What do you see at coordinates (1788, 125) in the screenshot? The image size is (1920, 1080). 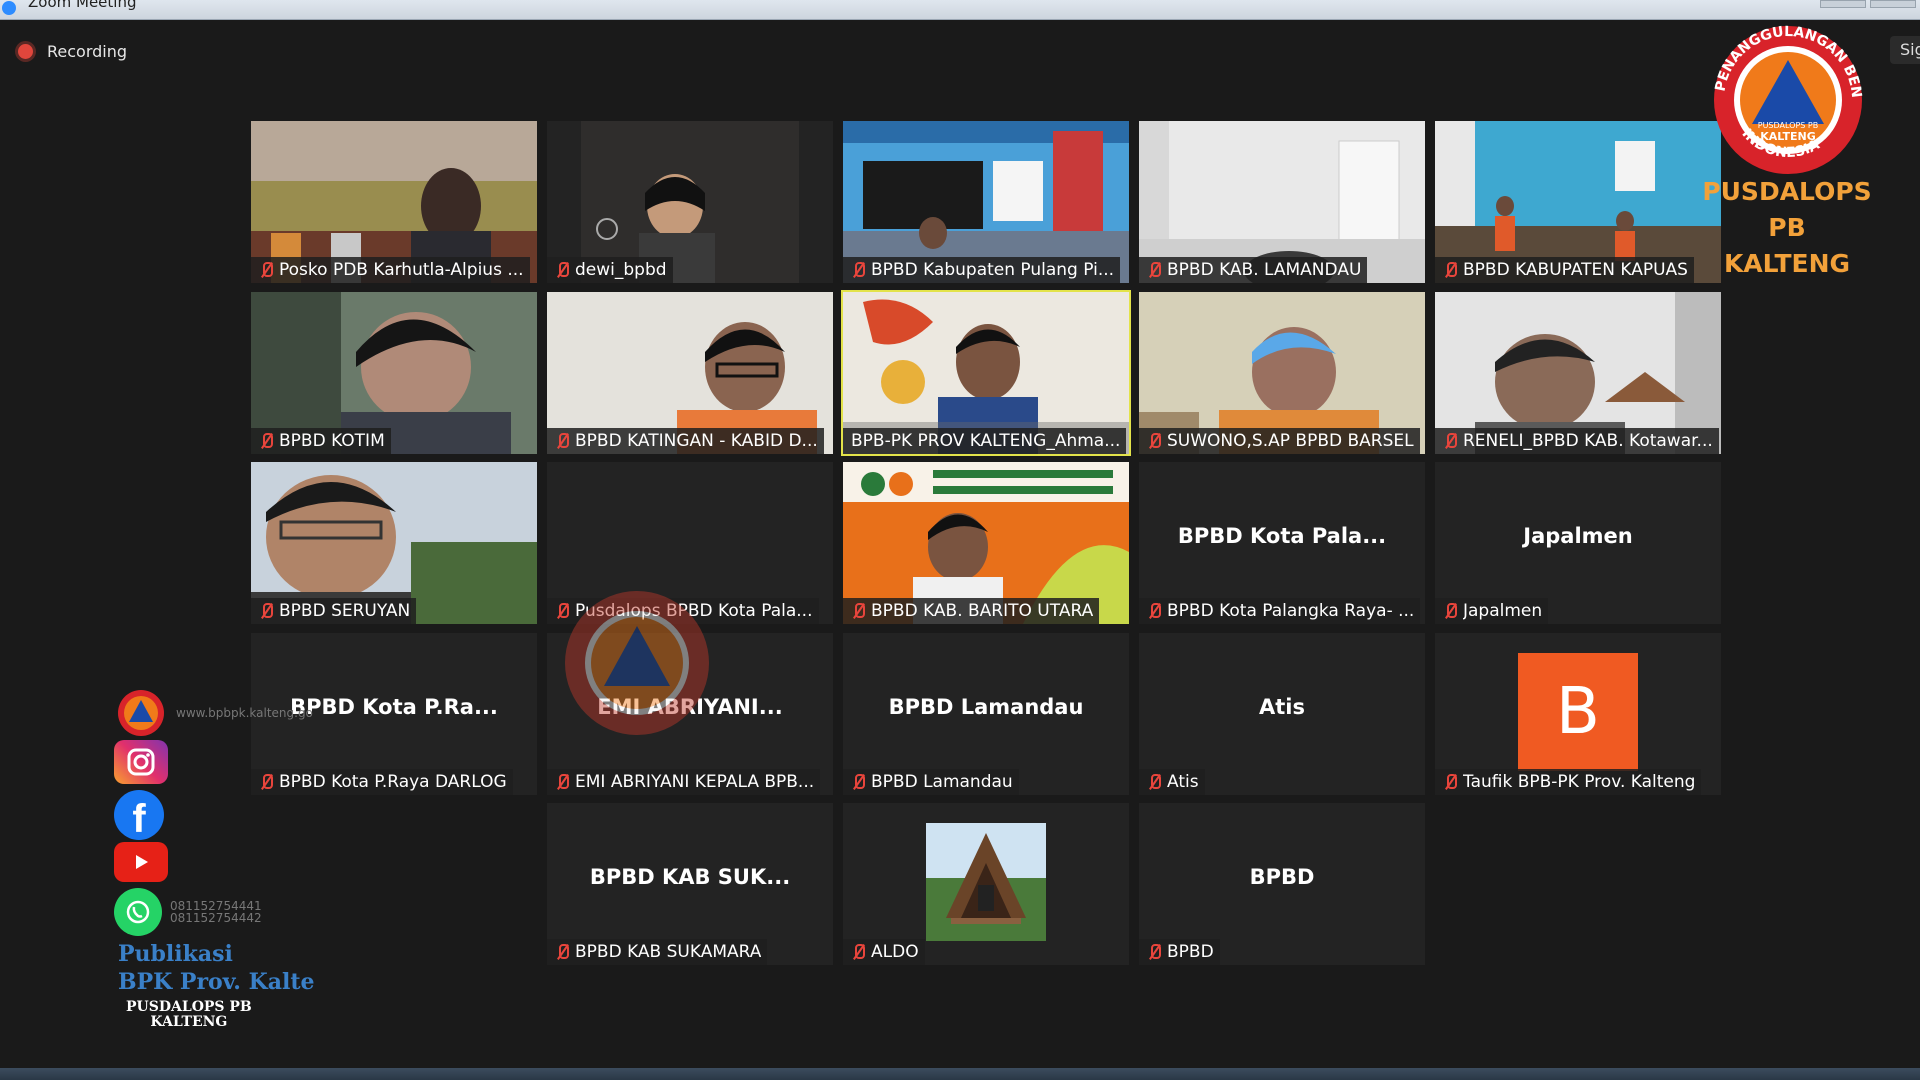 I see `logo-inner-top: PUSDALOPS PB` at bounding box center [1788, 125].